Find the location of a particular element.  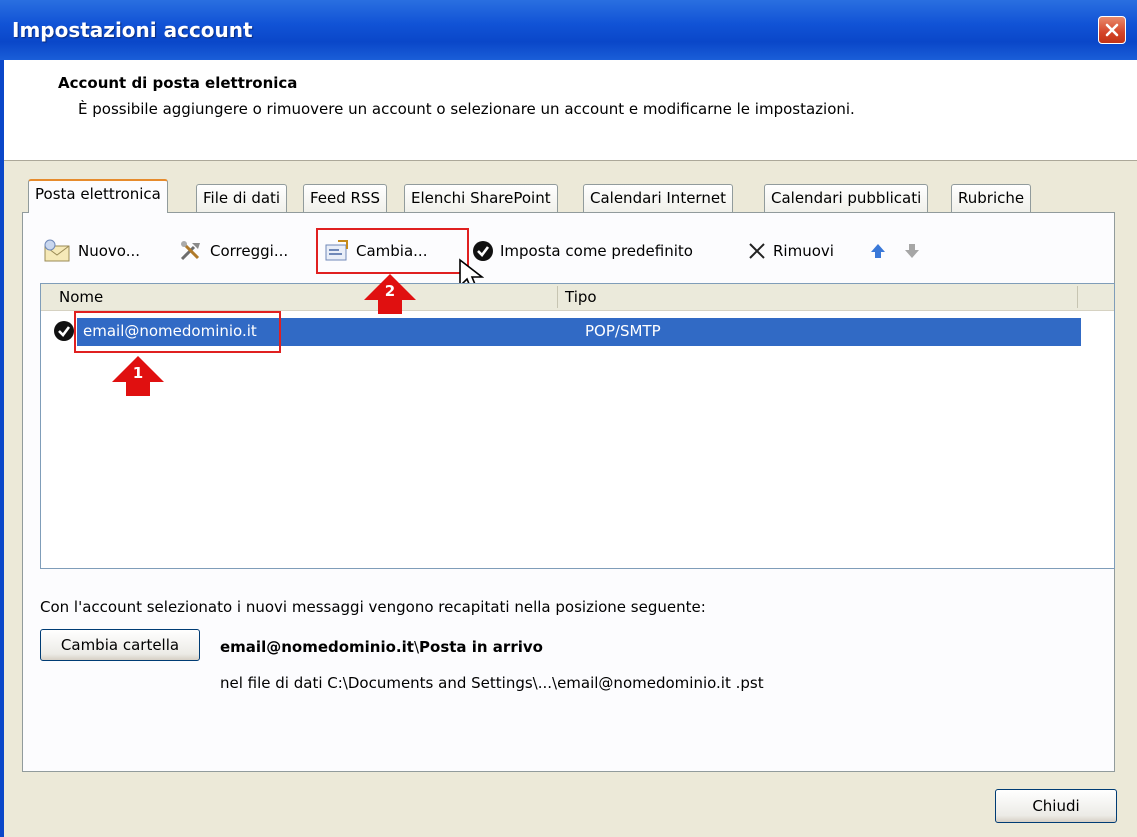

delivery-folder-name: Posta in arrivo is located at coordinates (481, 647).